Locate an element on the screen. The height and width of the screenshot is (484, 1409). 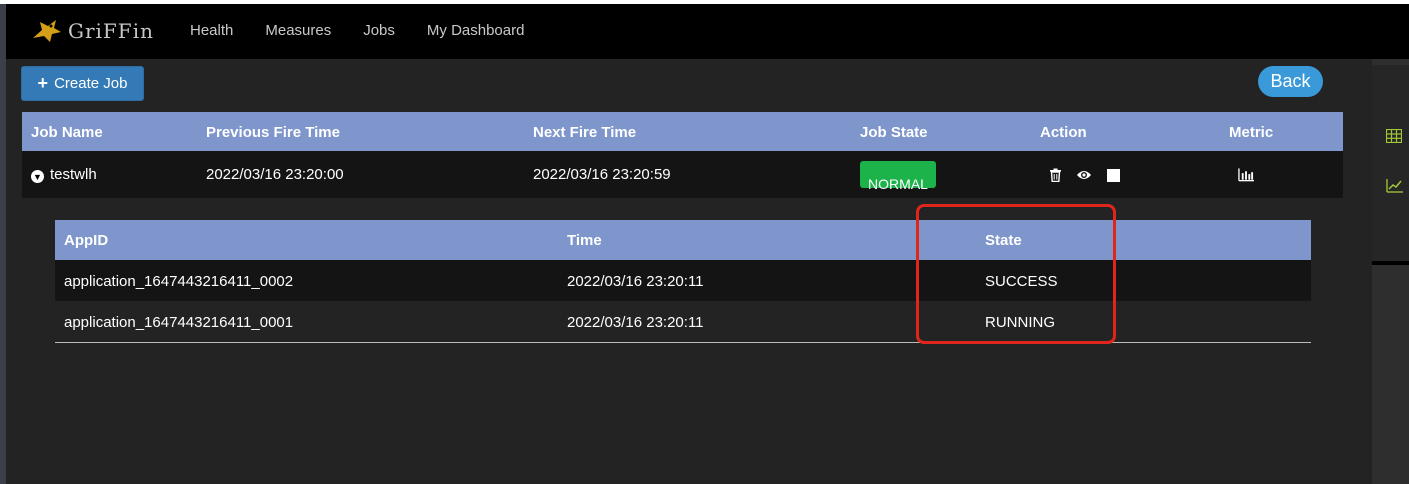
griffin-logo-icon is located at coordinates (47, 31).